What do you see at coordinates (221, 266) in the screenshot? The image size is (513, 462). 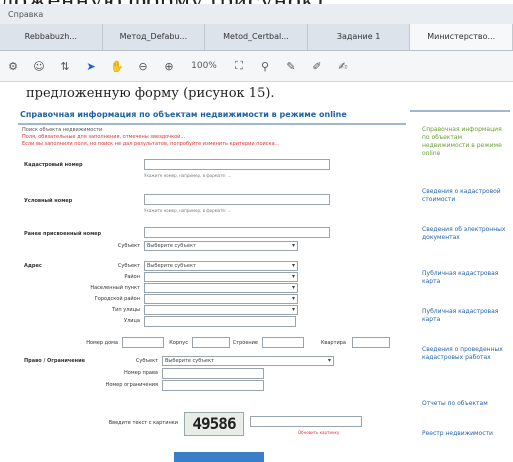 I see `address-subject-select: Выберите субъект` at bounding box center [221, 266].